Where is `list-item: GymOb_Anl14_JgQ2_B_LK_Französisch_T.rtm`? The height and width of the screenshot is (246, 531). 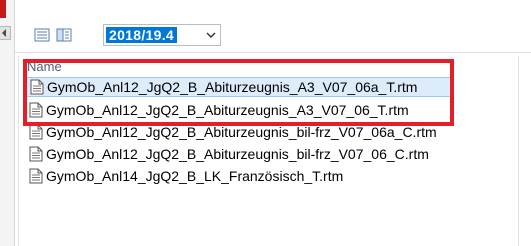
list-item: GymOb_Anl14_JgQ2_B_LK_Französisch_T.rtm is located at coordinates (184, 176).